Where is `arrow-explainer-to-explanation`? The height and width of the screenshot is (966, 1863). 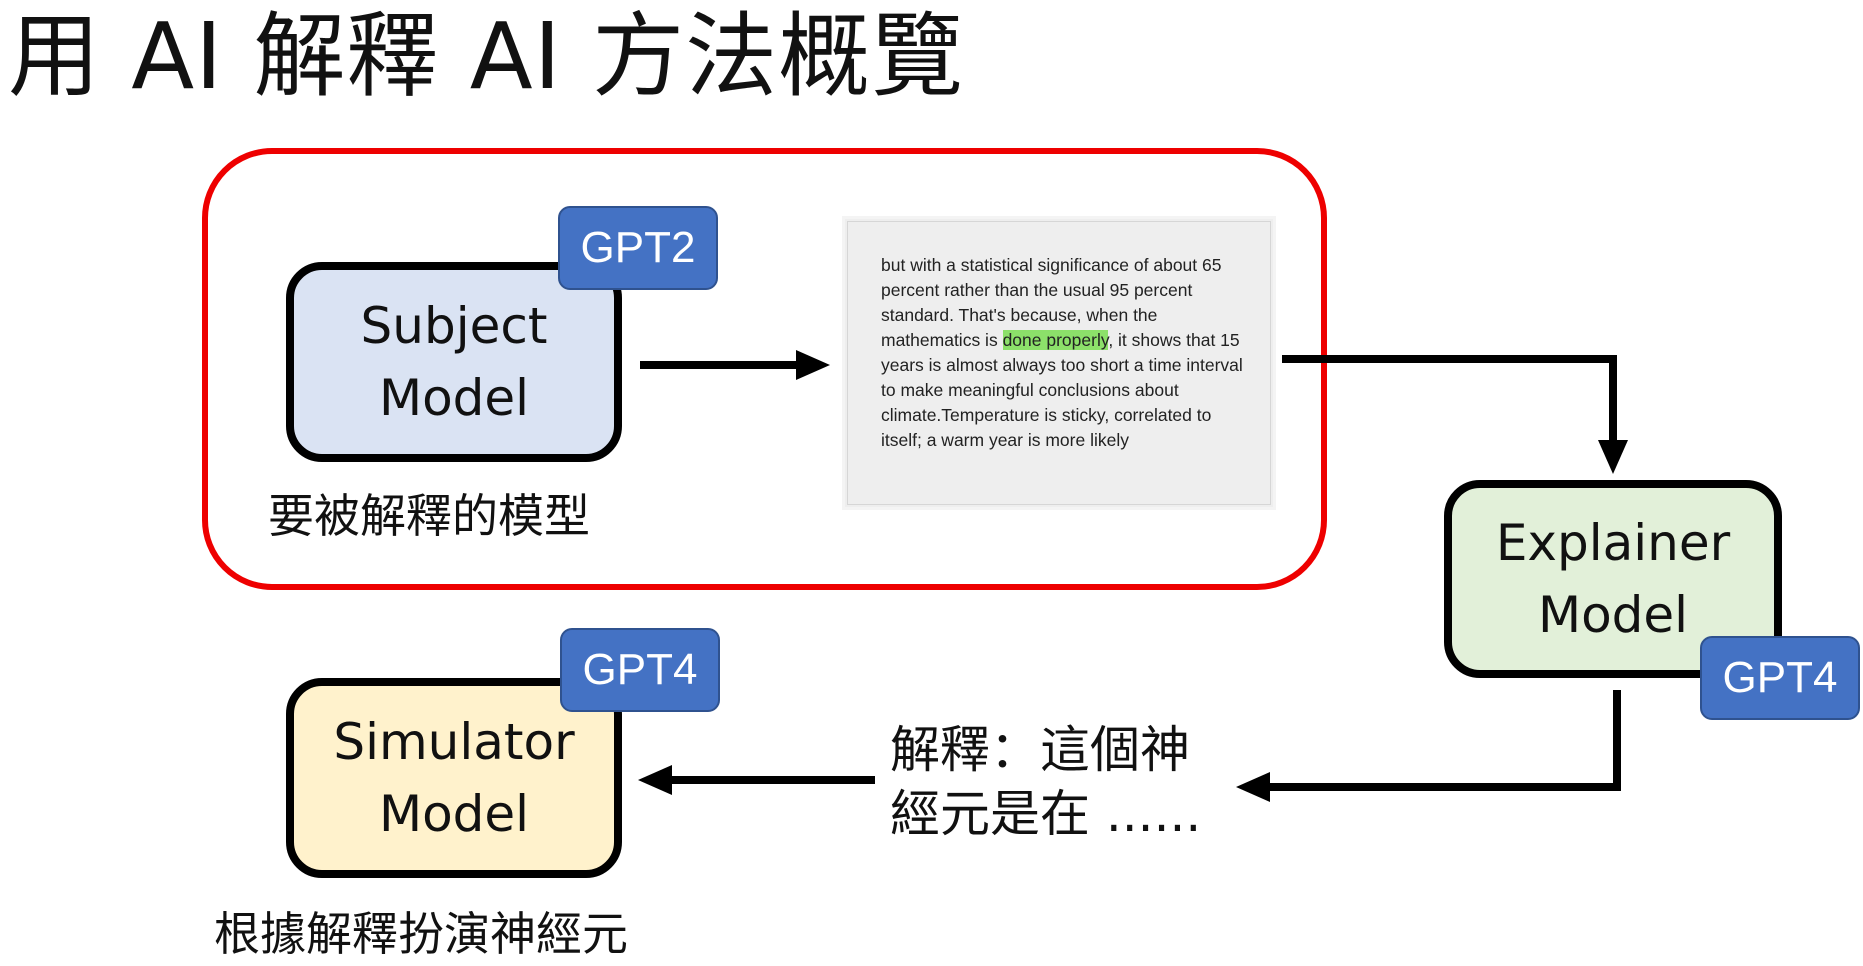
arrow-explainer-to-explanation is located at coordinates (1428, 746).